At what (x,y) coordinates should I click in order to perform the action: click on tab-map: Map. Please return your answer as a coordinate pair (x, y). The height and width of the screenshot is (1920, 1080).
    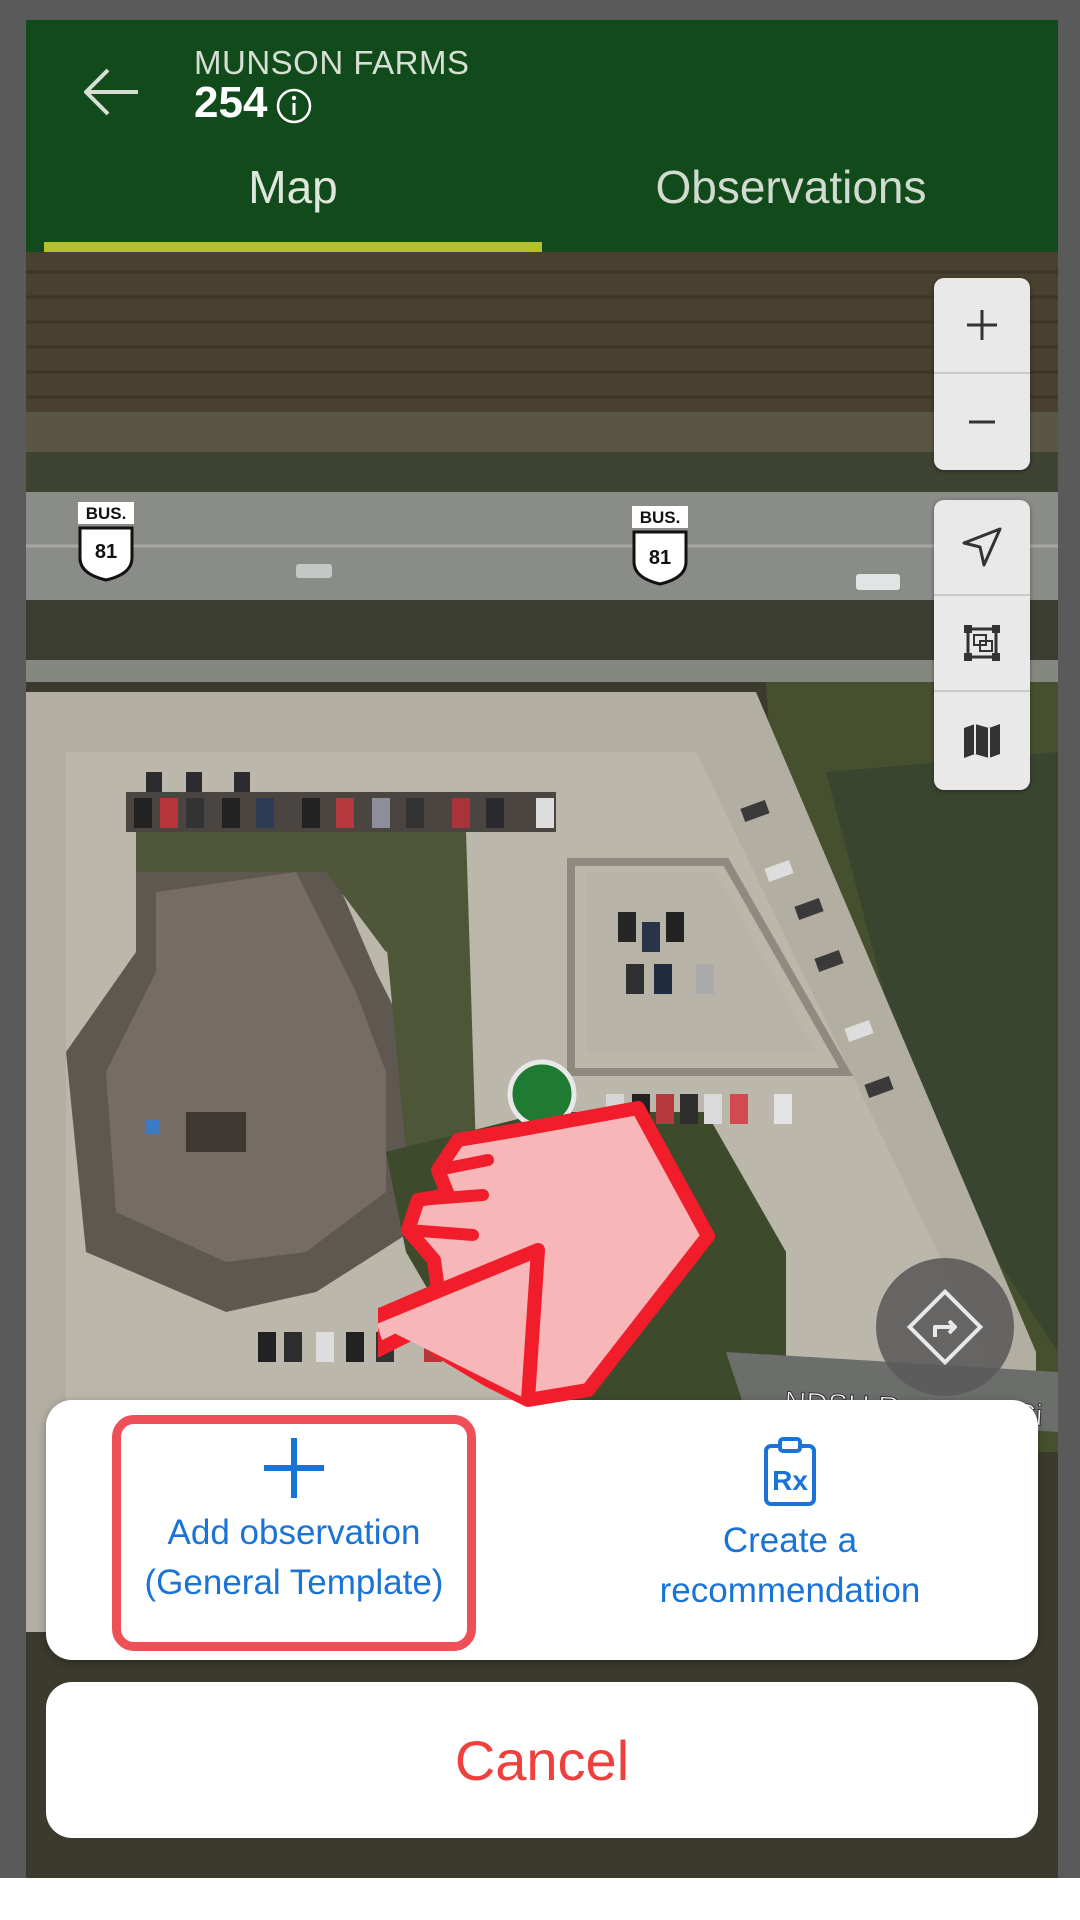
    Looking at the image, I should click on (293, 202).